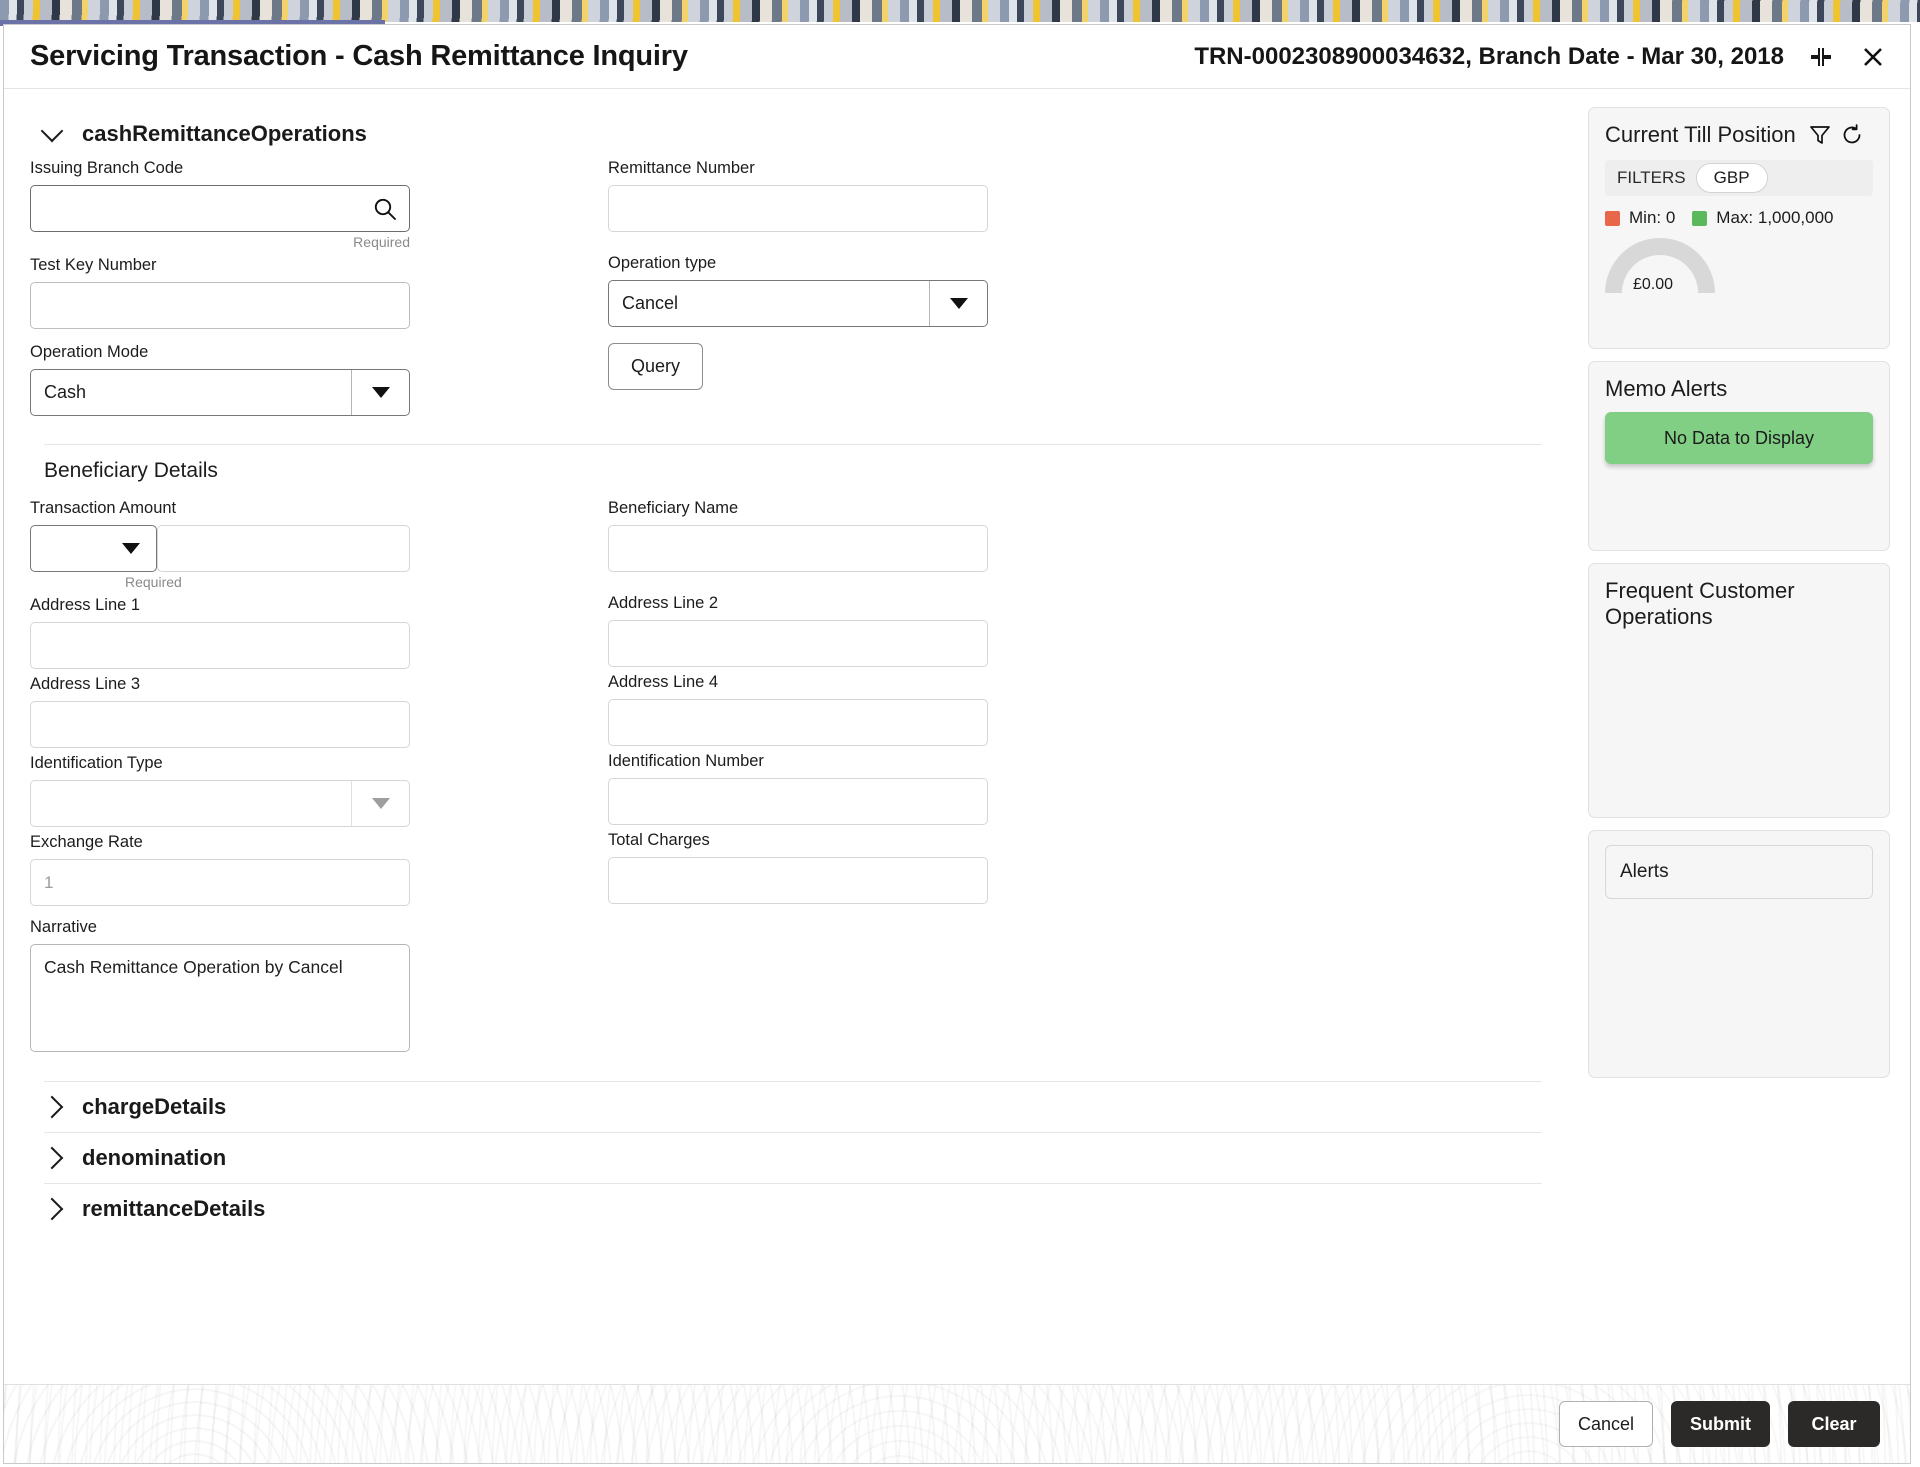 The height and width of the screenshot is (1467, 1920). Describe the element at coordinates (798, 208) in the screenshot. I see `remittance-number-input` at that location.